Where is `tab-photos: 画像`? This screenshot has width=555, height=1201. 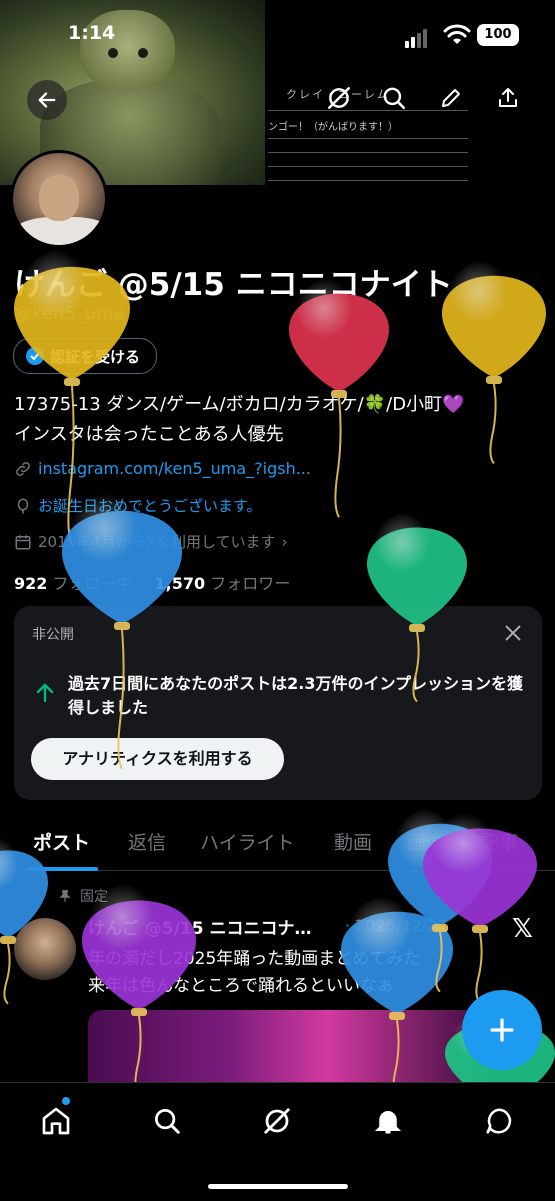
tab-photos: 画像 is located at coordinates (426, 841).